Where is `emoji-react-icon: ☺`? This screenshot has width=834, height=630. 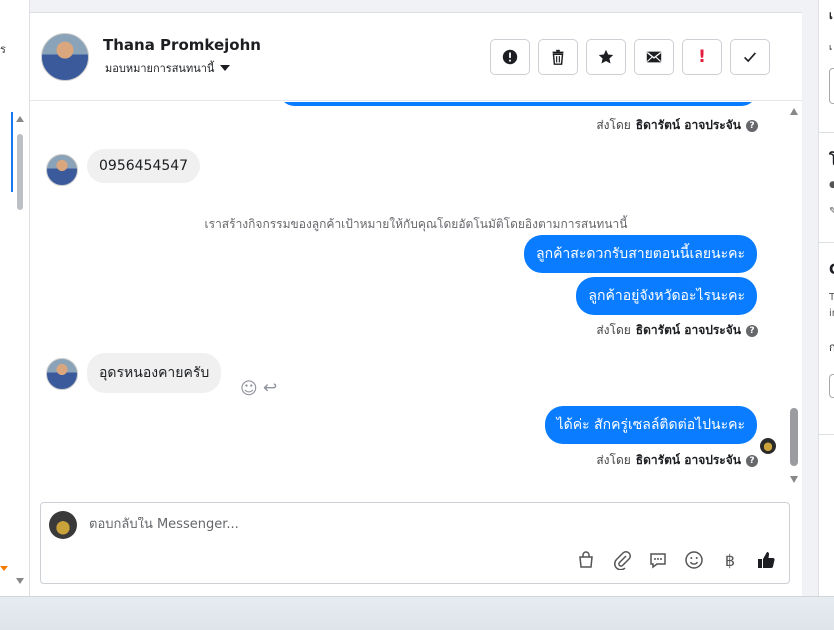
emoji-react-icon: ☺ is located at coordinates (249, 389).